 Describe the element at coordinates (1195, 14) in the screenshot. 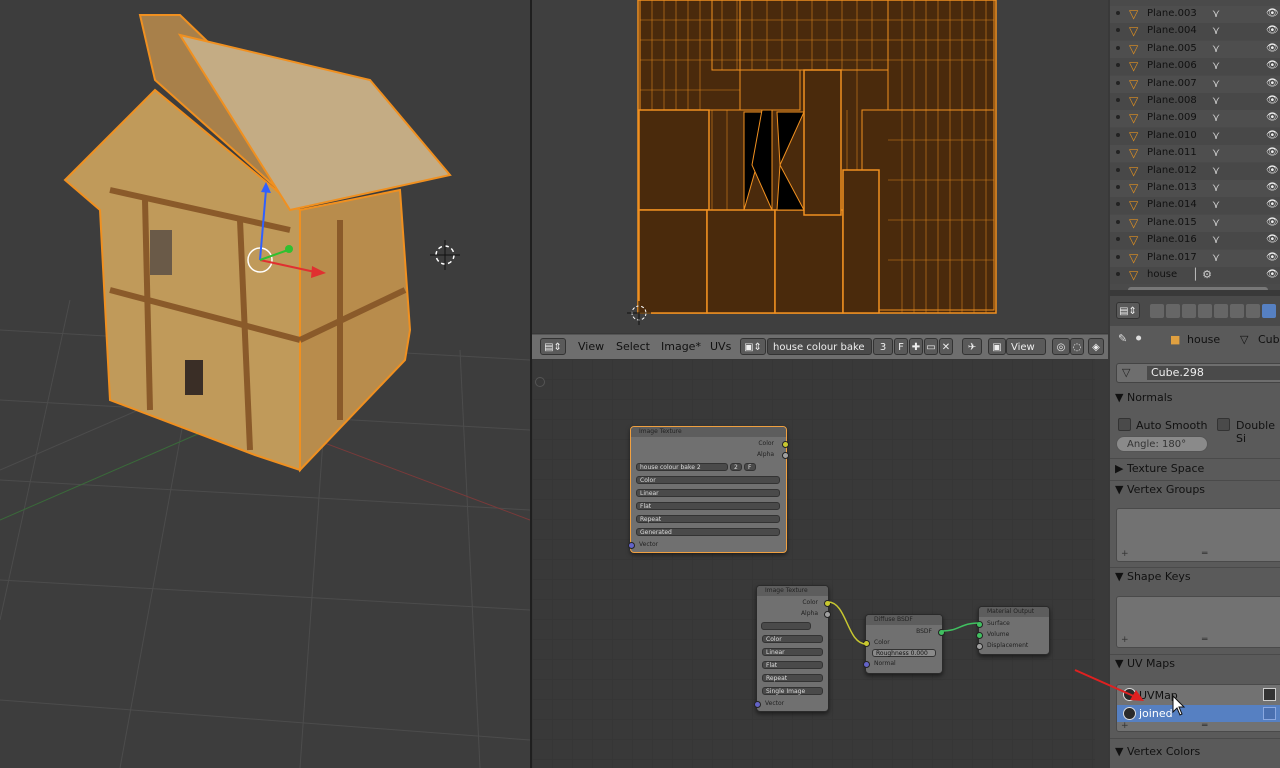

I see `outliner-item: ▽ Plane.003 ⋎ 👁` at that location.